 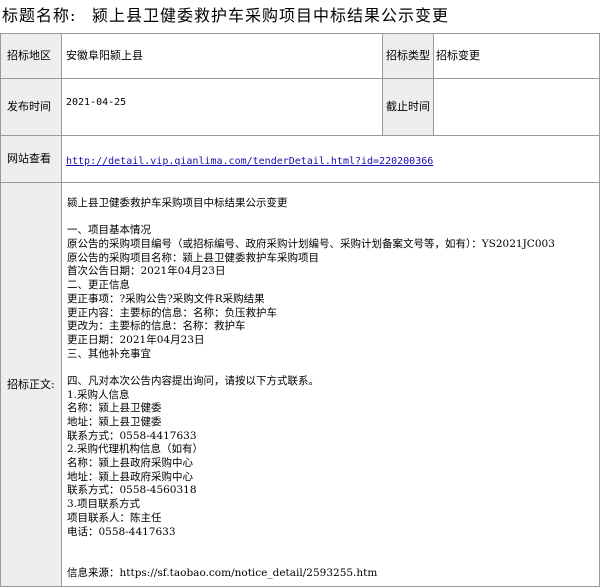 What do you see at coordinates (193, 380) in the screenshot?
I see `body-line: 四、凡对本次公告内容提出询问，请按以下方式联系。` at bounding box center [193, 380].